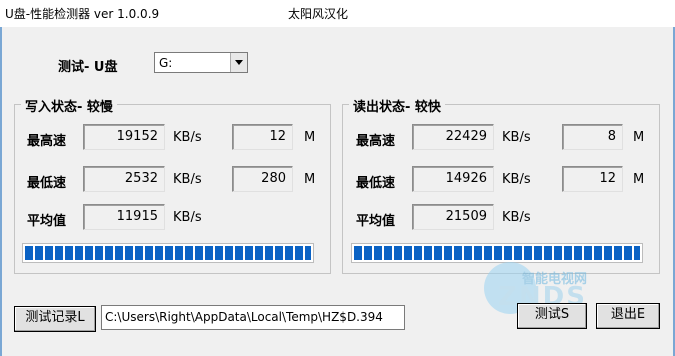 The image size is (675, 356). What do you see at coordinates (55, 319) in the screenshot?
I see `test-log-button: 测试记录L` at bounding box center [55, 319].